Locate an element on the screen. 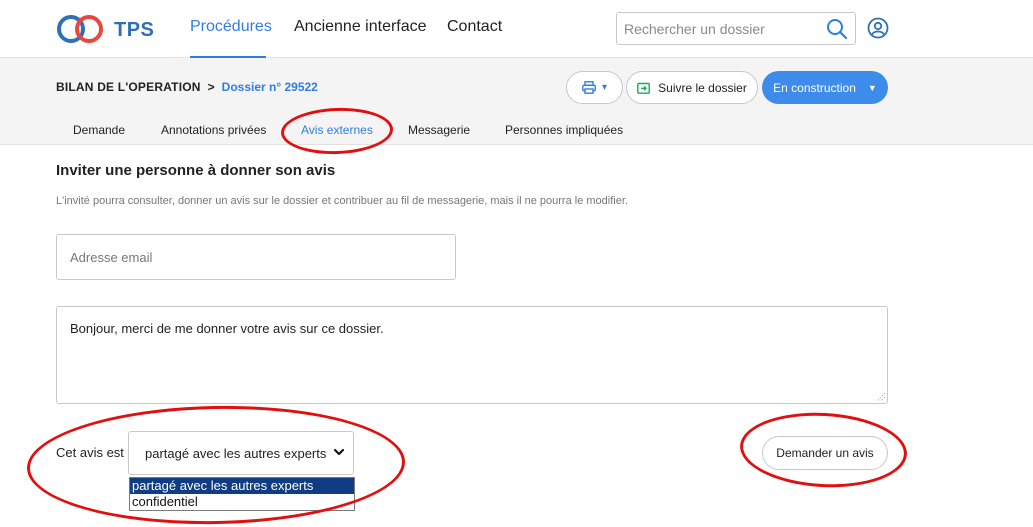 The height and width of the screenshot is (527, 1033). status-dropdown-button: En construction ▼ is located at coordinates (825, 87).